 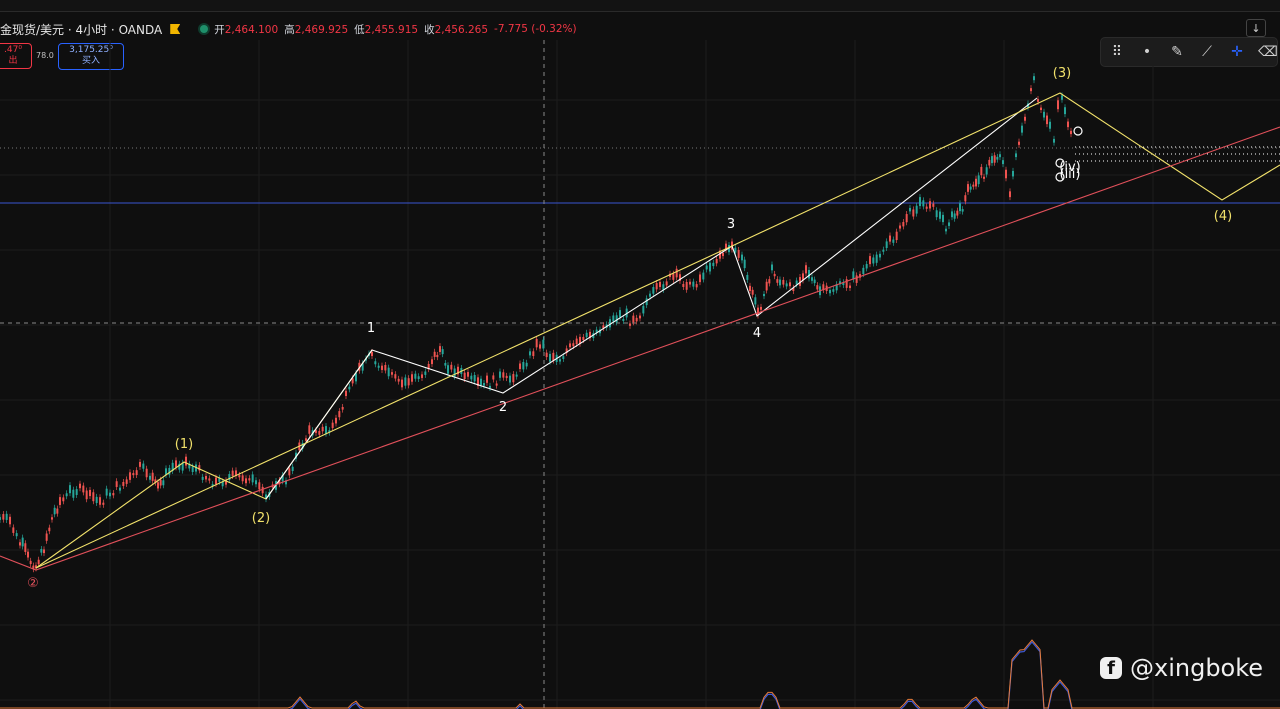 What do you see at coordinates (1197, 668) in the screenshot?
I see `watermark-text: @xingboke` at bounding box center [1197, 668].